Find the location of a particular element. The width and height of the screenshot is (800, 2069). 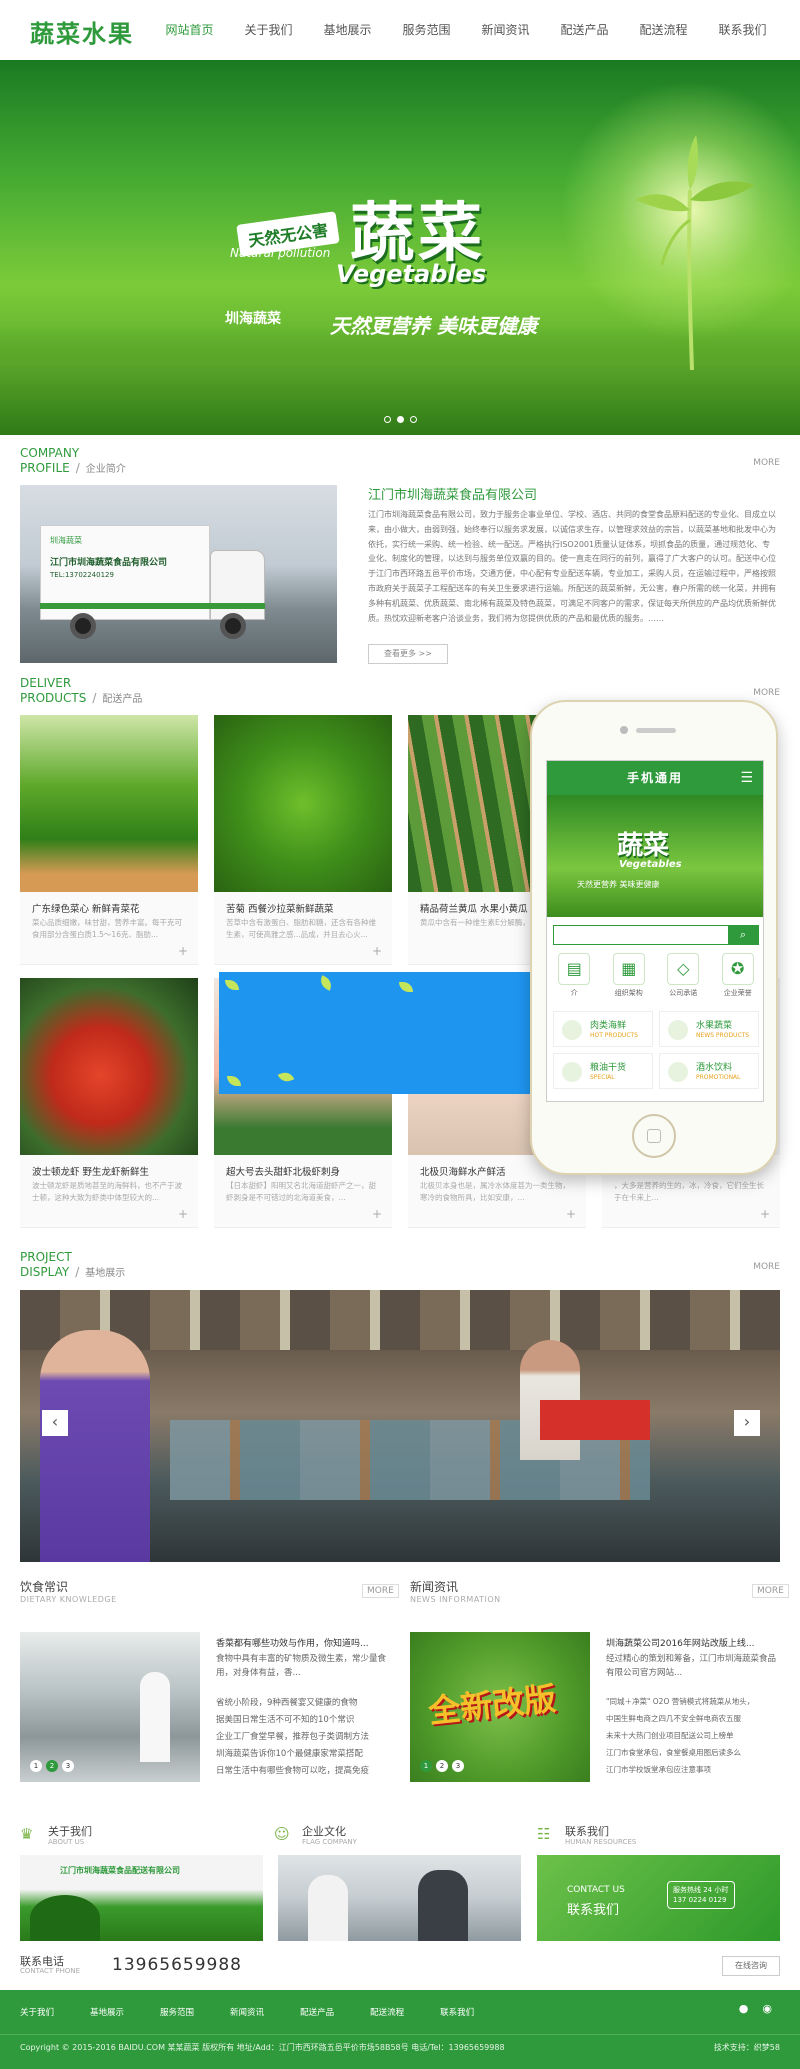

news-item: 中国生鲜电商之四几不安全鲜电商农五服 is located at coordinates (673, 1718).